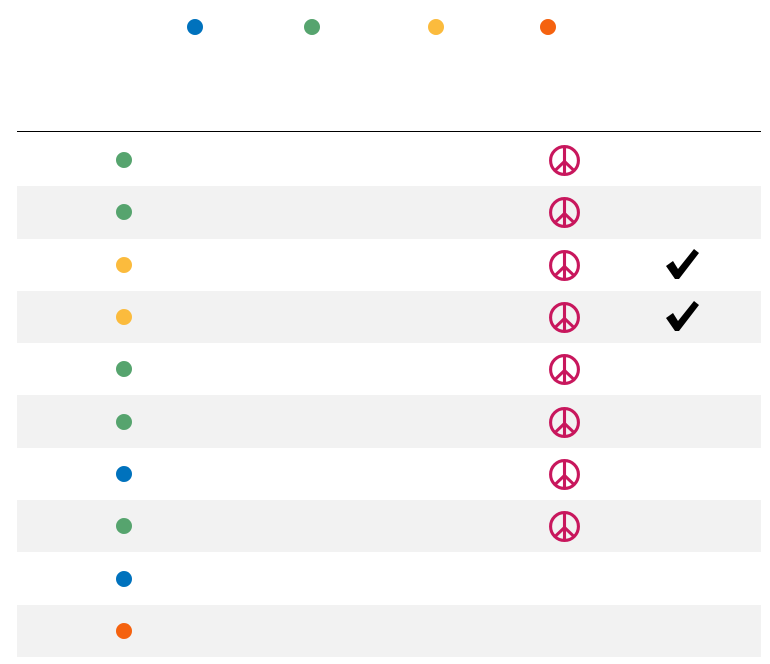 The image size is (770, 664). I want to click on legend-green-dot-icon, so click(312, 27).